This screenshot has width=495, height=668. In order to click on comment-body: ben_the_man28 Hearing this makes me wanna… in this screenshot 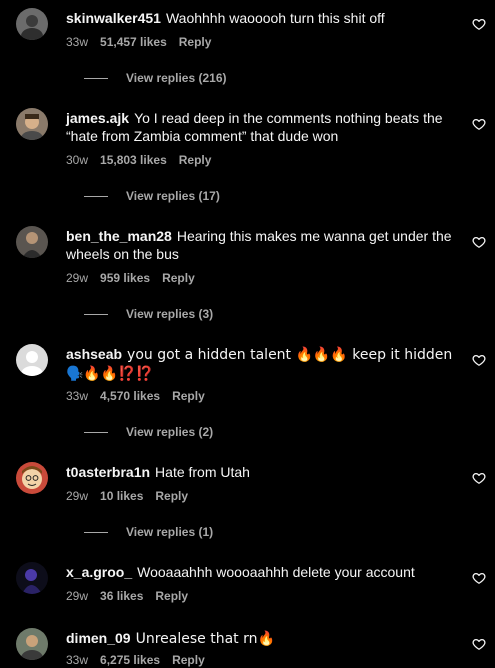, I will do `click(263, 245)`.